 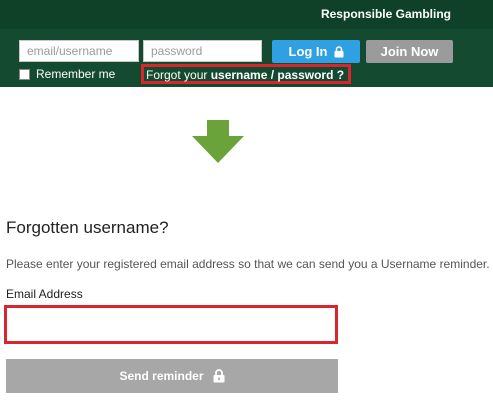 I want to click on responsible-gambling-link: Responsible Gambling, so click(x=386, y=14).